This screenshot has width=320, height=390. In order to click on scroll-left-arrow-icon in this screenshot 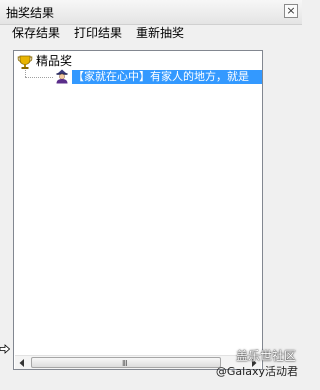, I will do `click(22, 363)`.